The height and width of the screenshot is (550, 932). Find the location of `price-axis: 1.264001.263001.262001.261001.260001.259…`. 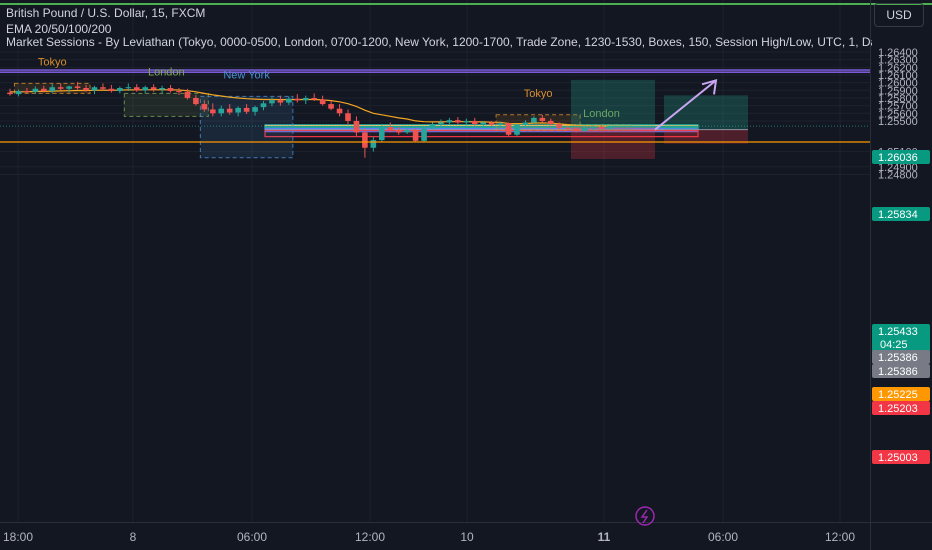

price-axis: 1.264001.263001.262001.261001.260001.259… is located at coordinates (901, 255).